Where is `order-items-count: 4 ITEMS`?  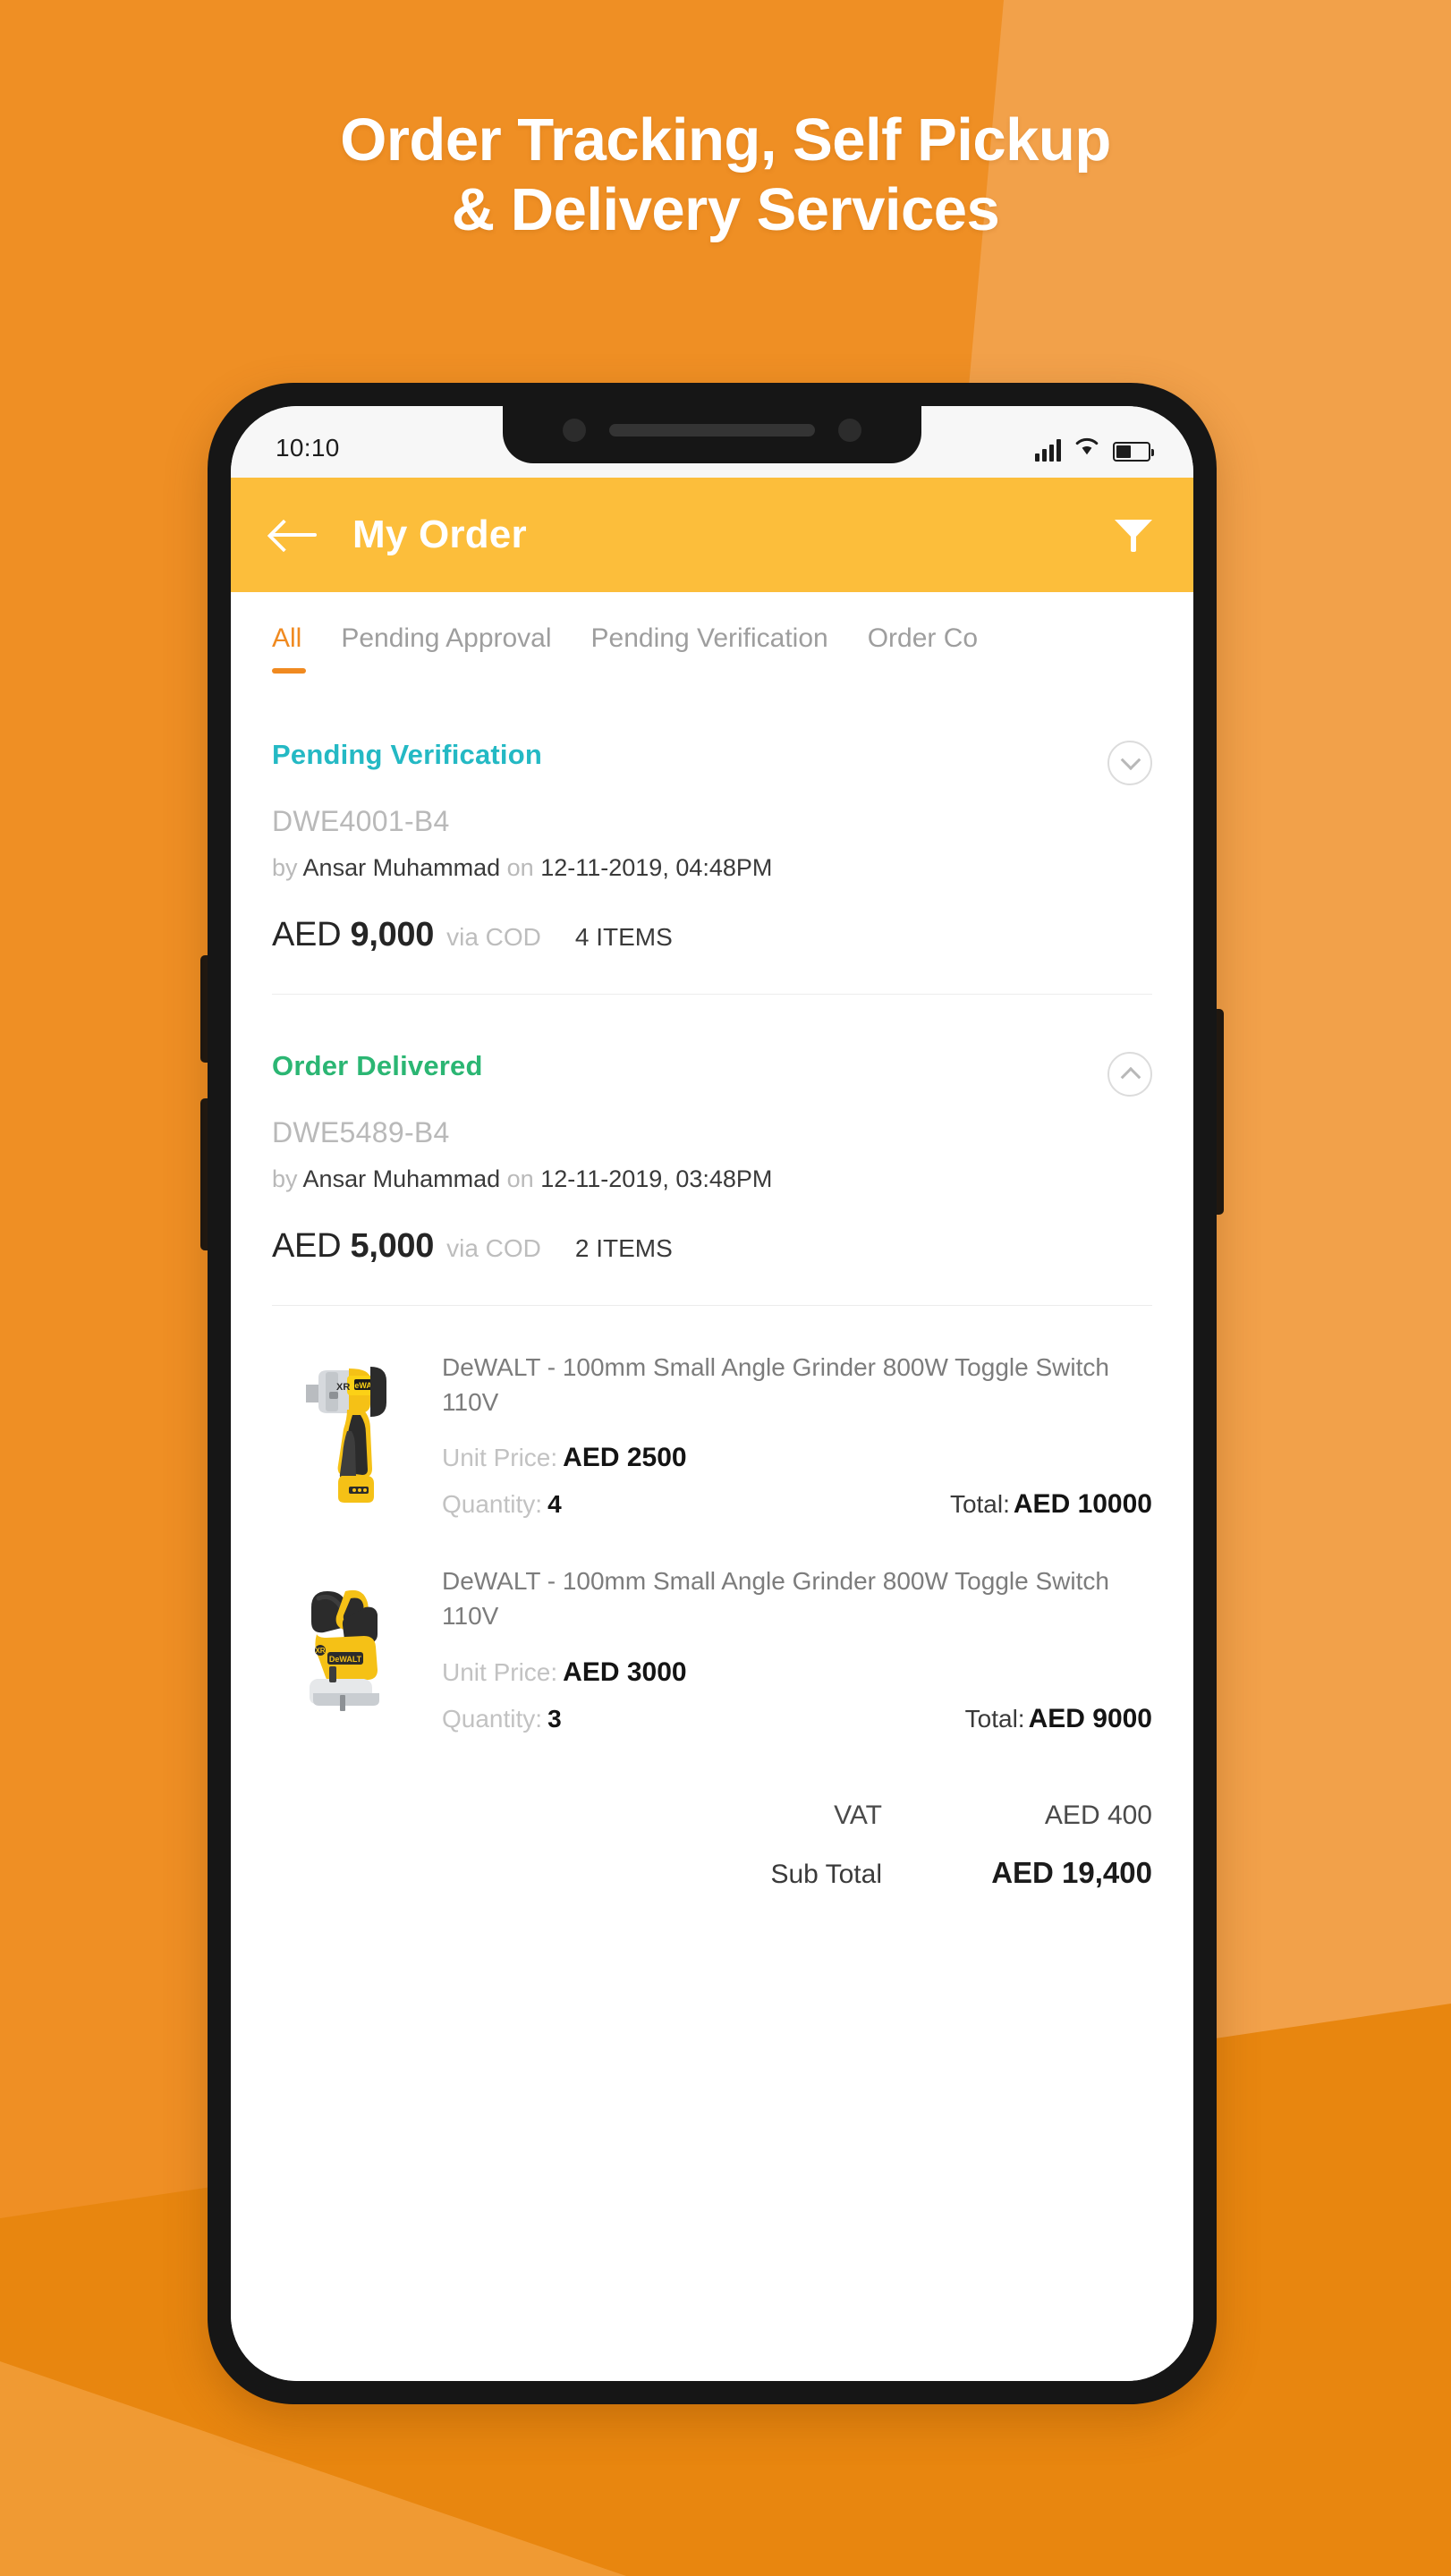 order-items-count: 4 ITEMS is located at coordinates (623, 937).